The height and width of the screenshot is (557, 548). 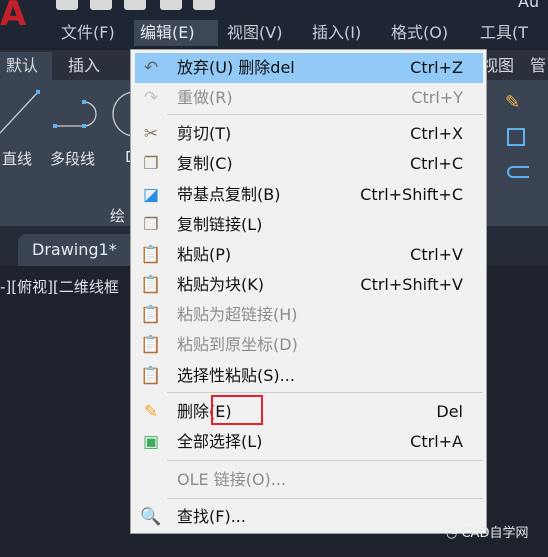 I want to click on menu-item: 📋 粘贴(P) Ctrl+V, so click(x=309, y=255).